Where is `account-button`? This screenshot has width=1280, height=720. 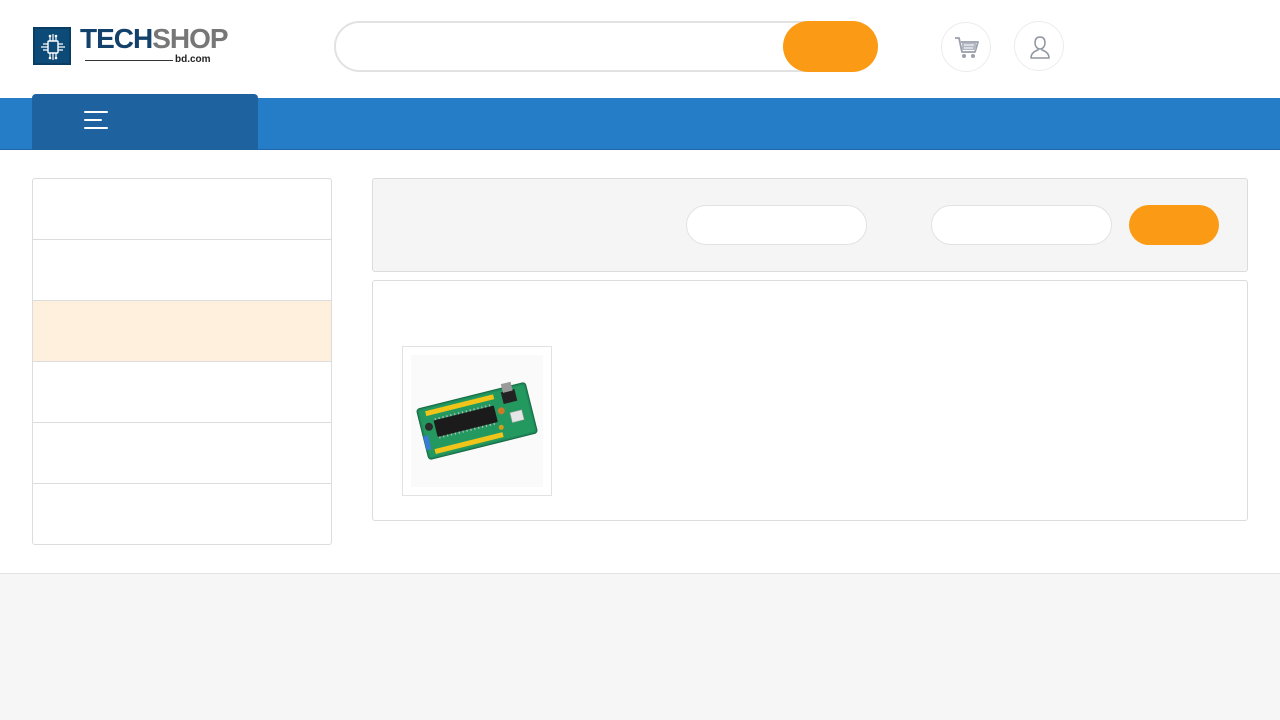
account-button is located at coordinates (1039, 46).